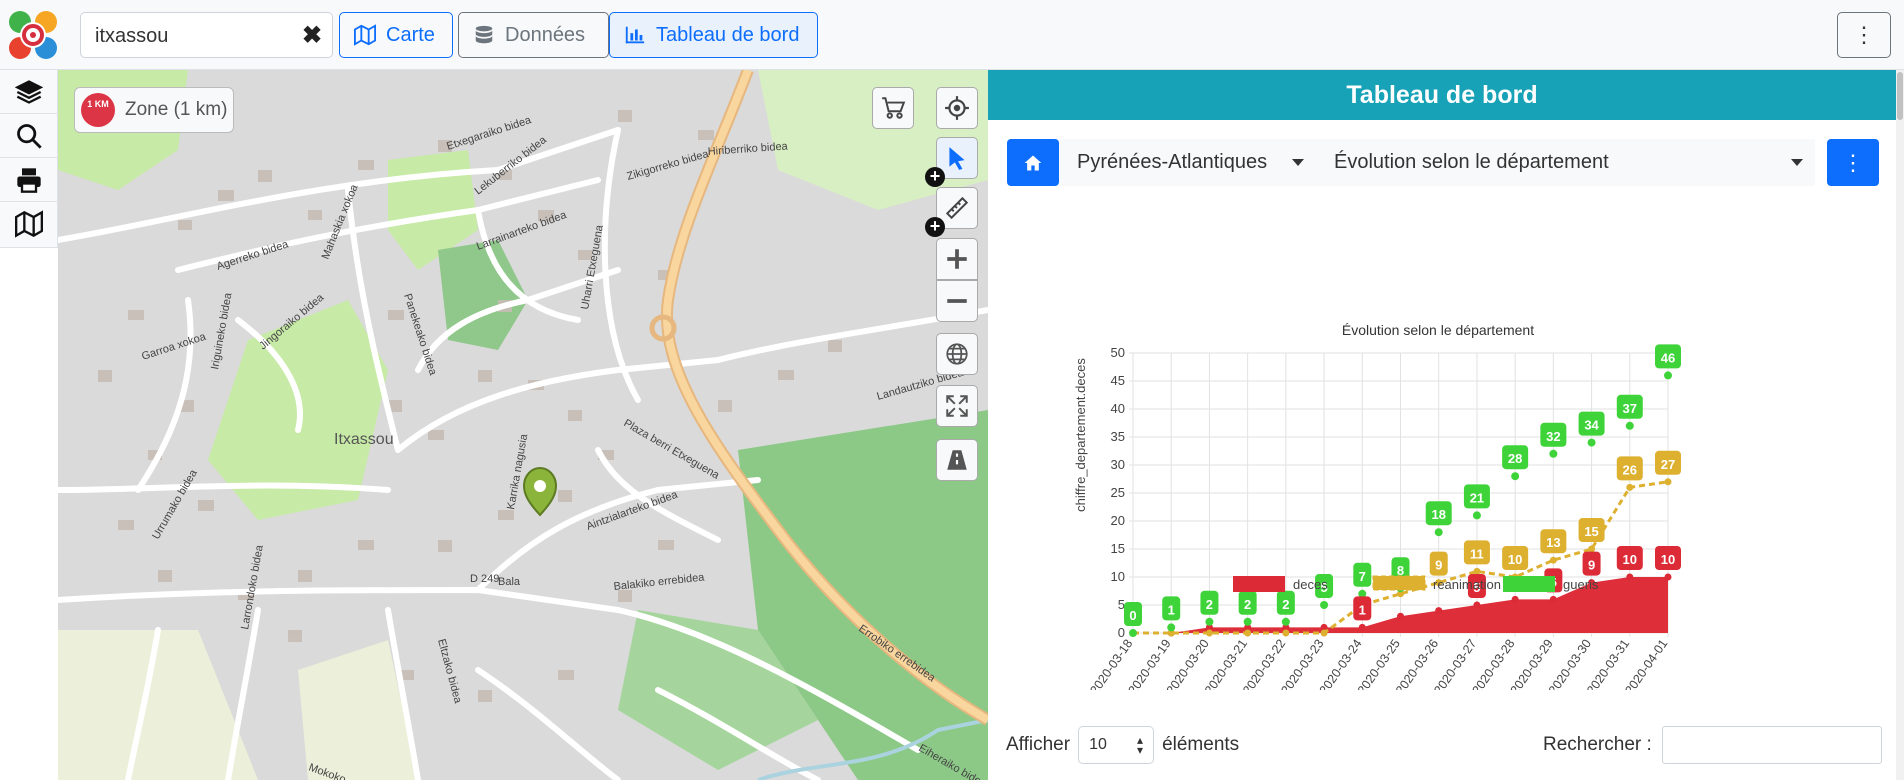 This screenshot has width=1904, height=780. I want to click on y-tick-label: 25, so click(1118, 492).